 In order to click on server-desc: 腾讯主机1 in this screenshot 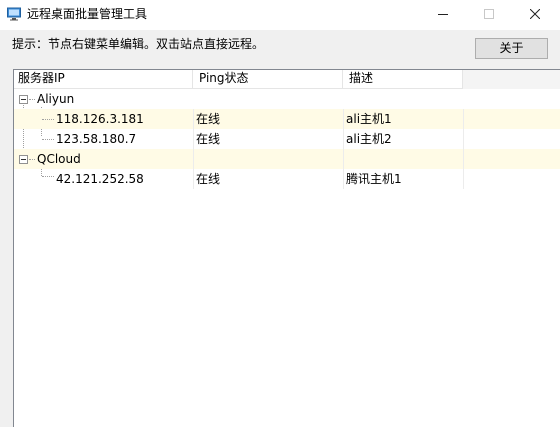, I will do `click(374, 179)`.